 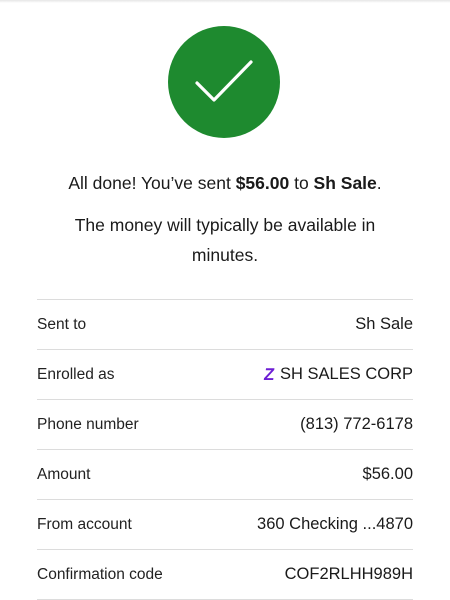 I want to click on detail-row-confirmation-code: Confirmation code COF2RLHH989H, so click(x=225, y=575).